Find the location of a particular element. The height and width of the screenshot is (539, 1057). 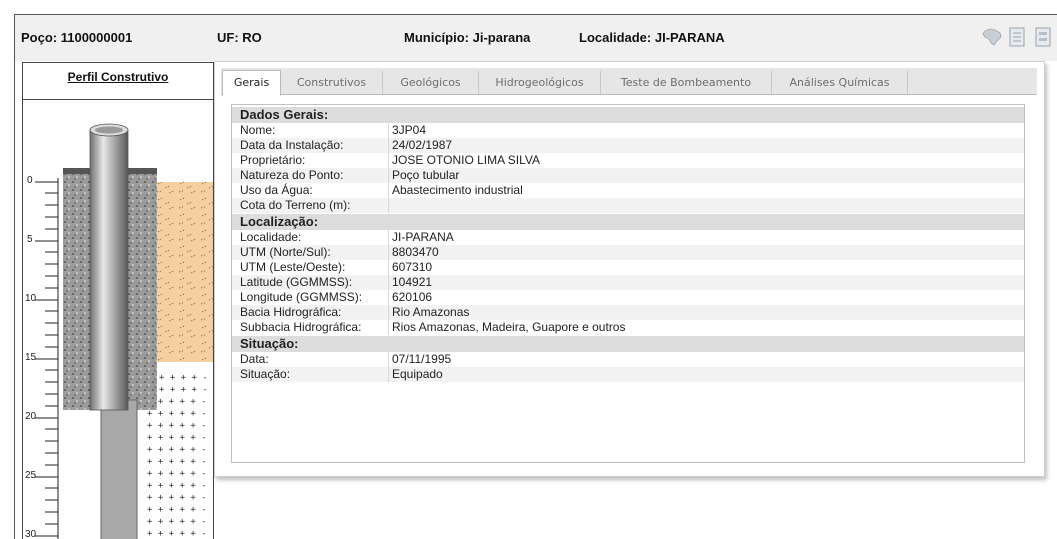

depth-label: 25 is located at coordinates (31, 475).